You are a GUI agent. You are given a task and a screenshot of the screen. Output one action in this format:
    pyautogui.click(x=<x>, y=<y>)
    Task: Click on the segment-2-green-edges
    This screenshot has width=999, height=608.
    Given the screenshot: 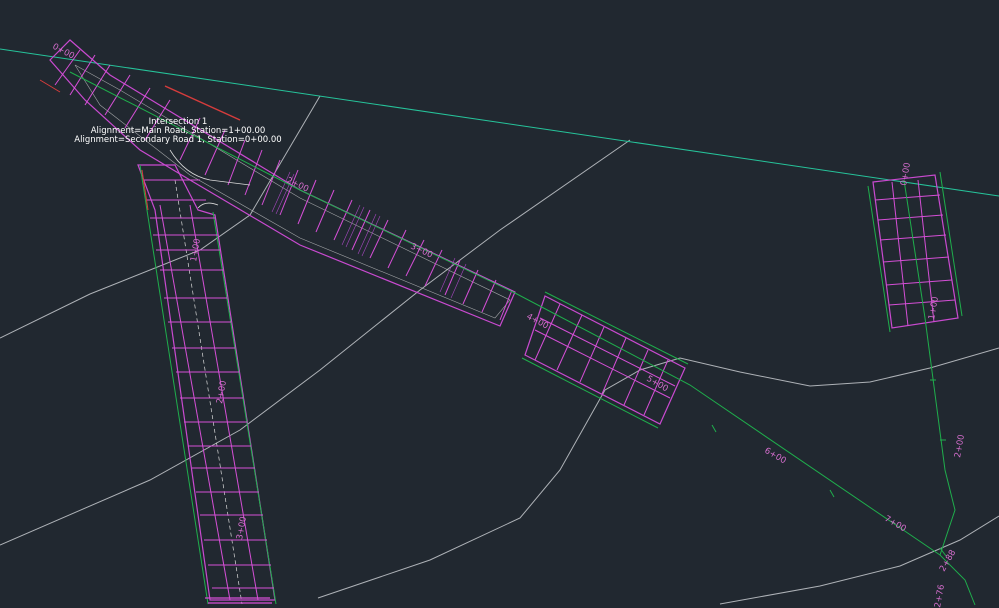 What is the action you would take?
    pyautogui.click(x=605, y=360)
    